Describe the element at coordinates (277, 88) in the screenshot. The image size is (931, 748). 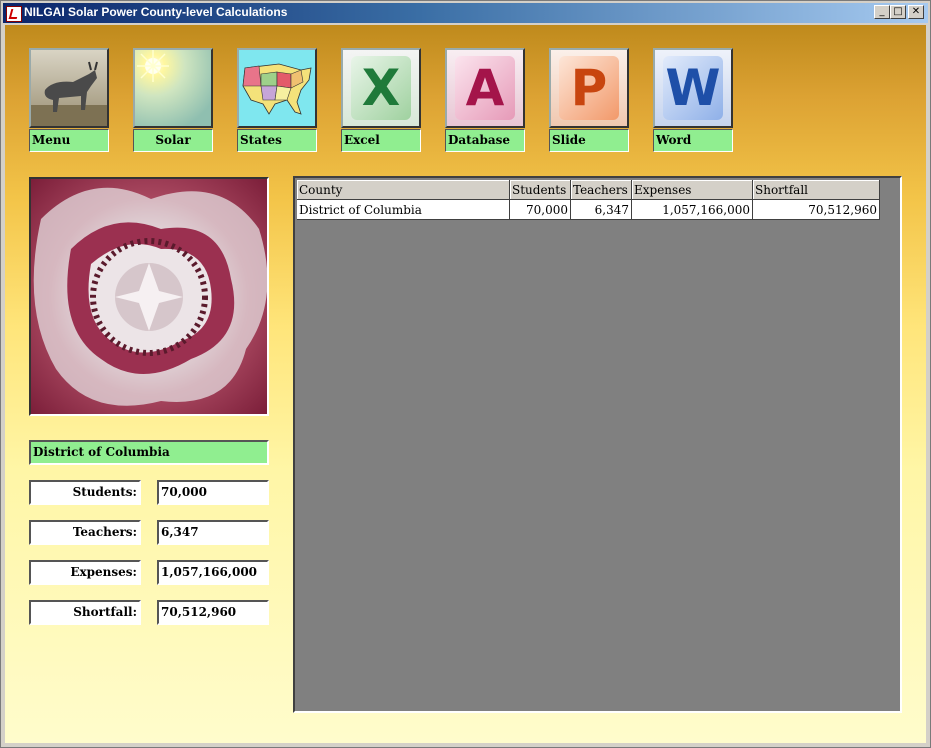
I see `us-states-map-icon` at that location.